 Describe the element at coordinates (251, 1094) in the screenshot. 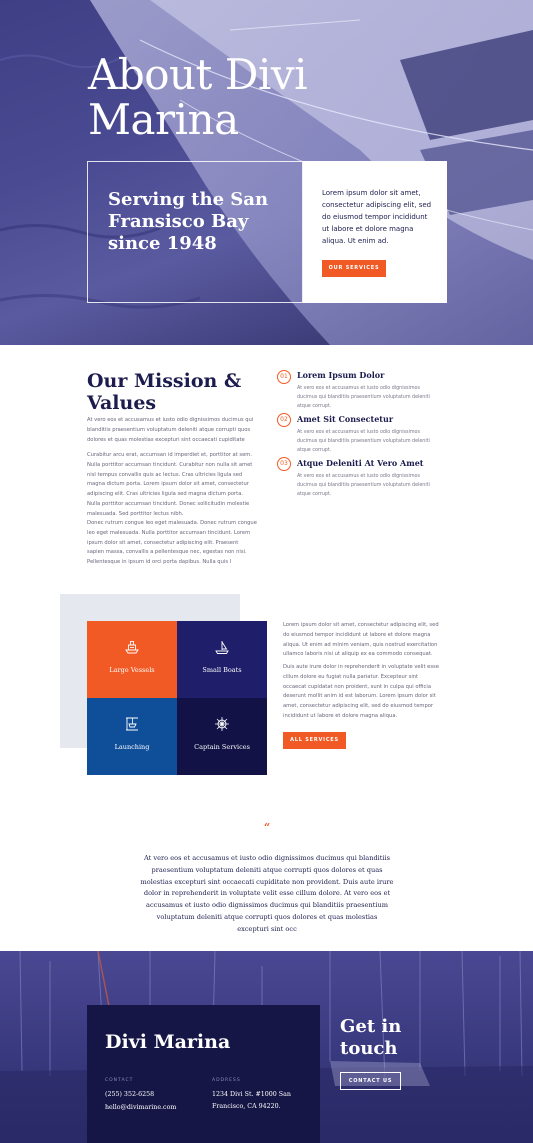

I see `address-line: 1234 Divi St. #1000 San` at that location.